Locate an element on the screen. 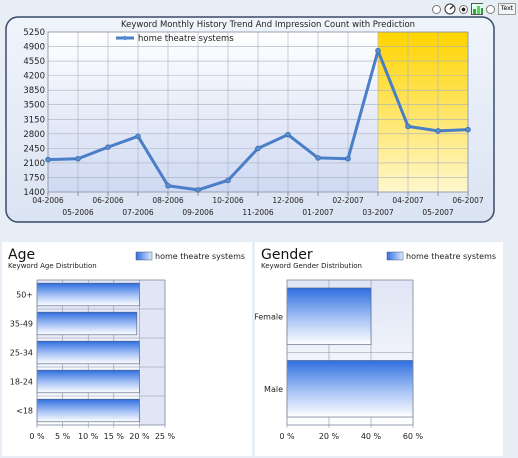 Image resolution: width=518 pixels, height=458 pixels. y-category-label: Female is located at coordinates (269, 316).